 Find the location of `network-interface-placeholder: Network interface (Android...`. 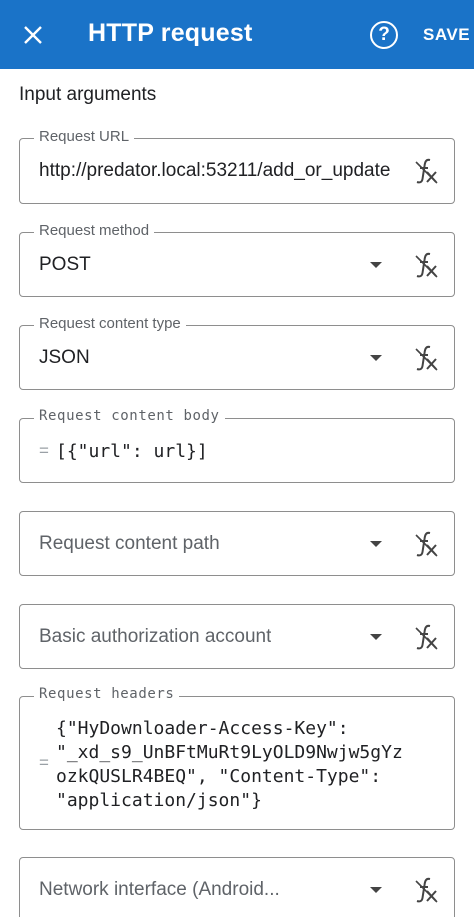

network-interface-placeholder: Network interface (Android... is located at coordinates (159, 889).